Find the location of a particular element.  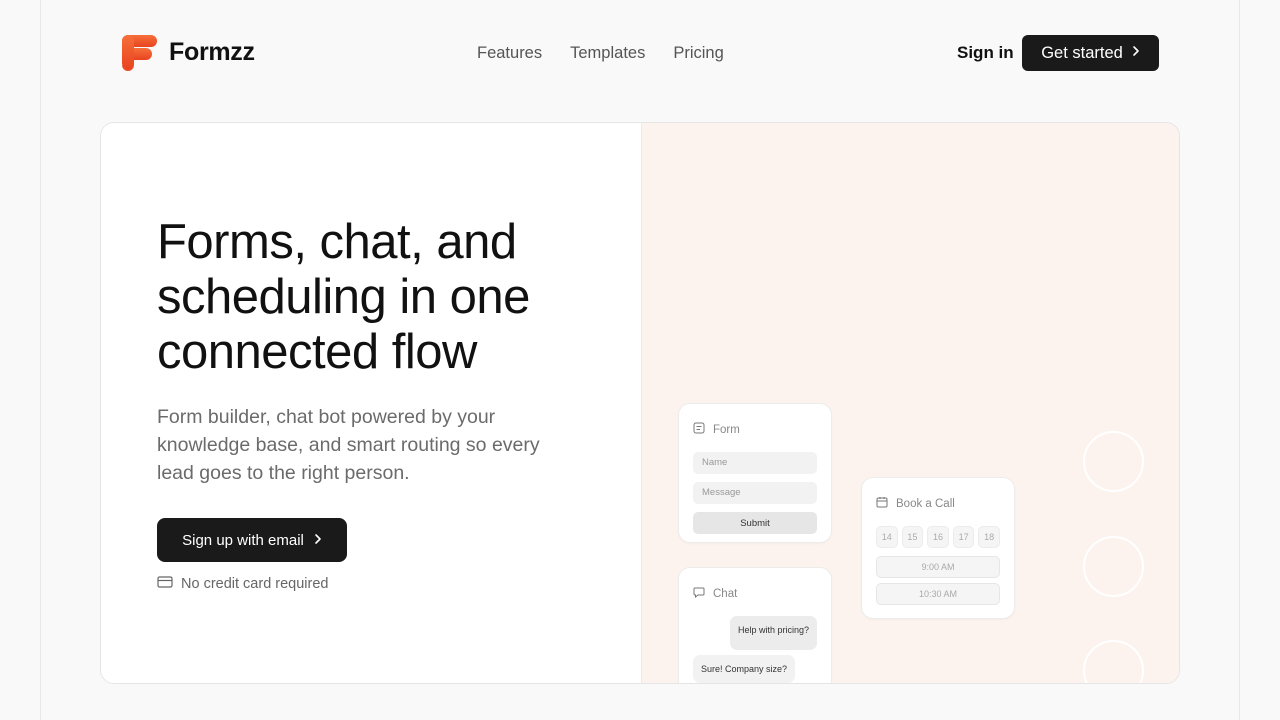

day-option: 18 is located at coordinates (989, 537).